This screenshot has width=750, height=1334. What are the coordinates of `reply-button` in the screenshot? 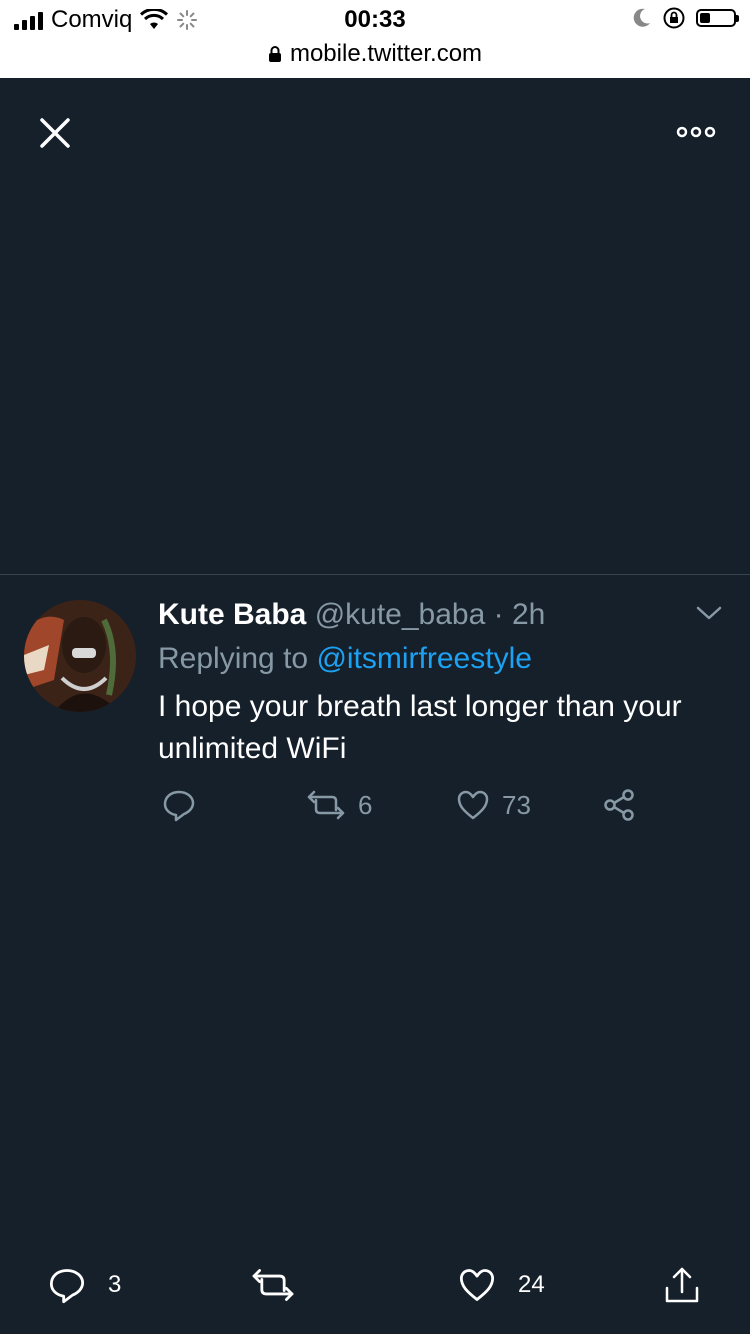 It's located at (185, 805).